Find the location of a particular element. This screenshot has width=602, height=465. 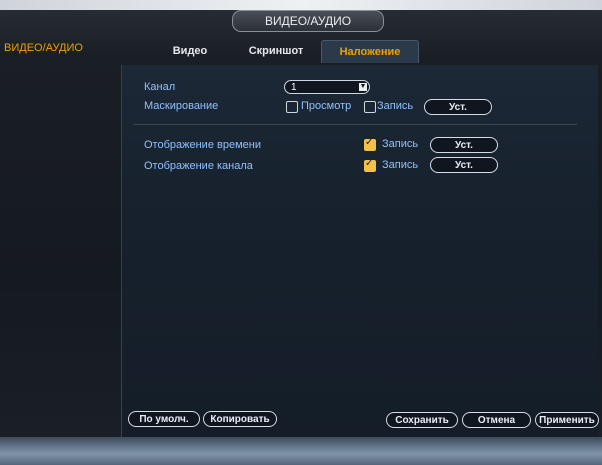

save-button: Сохранить is located at coordinates (422, 420).